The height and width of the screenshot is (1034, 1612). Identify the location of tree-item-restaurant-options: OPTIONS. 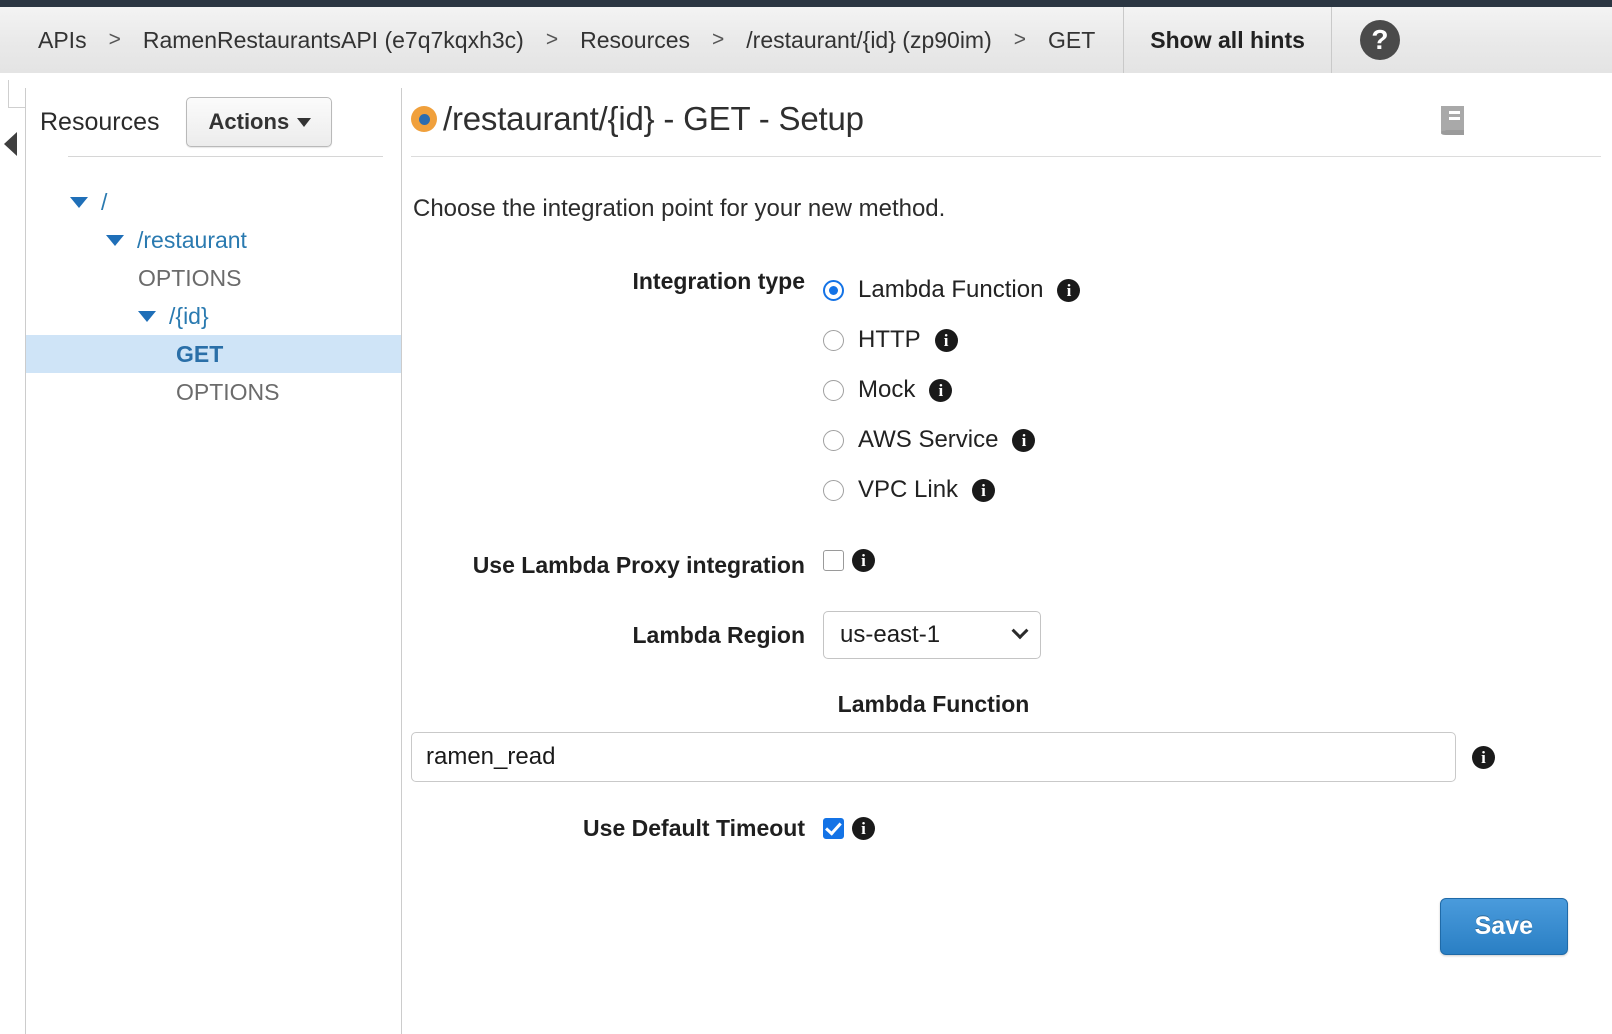
(213, 278).